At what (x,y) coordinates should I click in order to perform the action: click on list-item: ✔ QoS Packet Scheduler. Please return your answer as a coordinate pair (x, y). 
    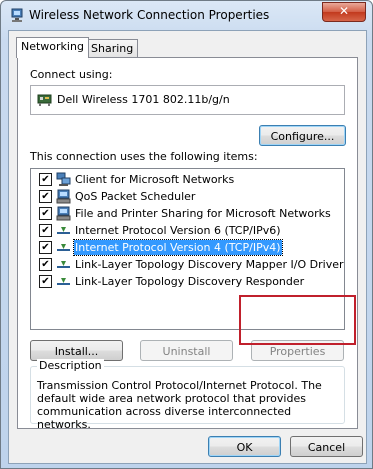
    Looking at the image, I should click on (186, 196).